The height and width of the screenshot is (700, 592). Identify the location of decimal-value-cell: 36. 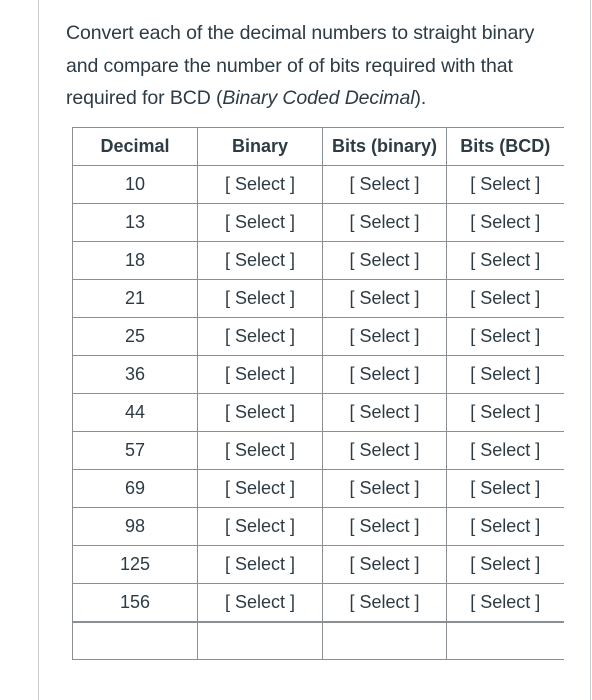
(135, 374).